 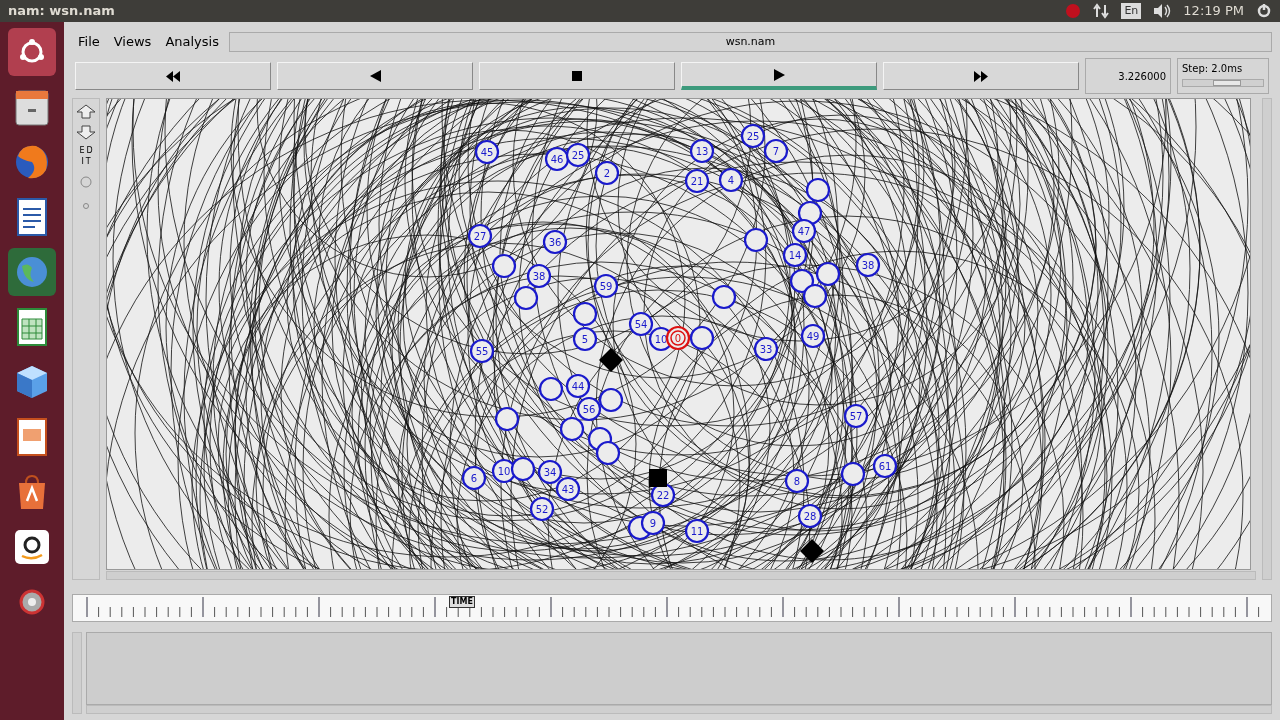 I want to click on file-name-bar: wsn.nam, so click(x=750, y=42).